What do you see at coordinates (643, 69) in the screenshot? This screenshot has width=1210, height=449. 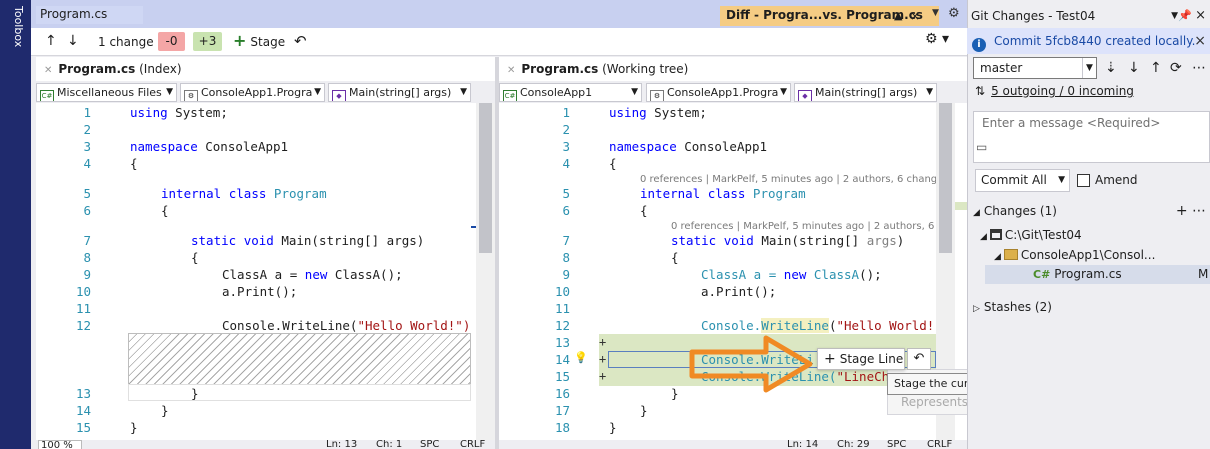 I see `right-file-suffix: (Working tree)` at bounding box center [643, 69].